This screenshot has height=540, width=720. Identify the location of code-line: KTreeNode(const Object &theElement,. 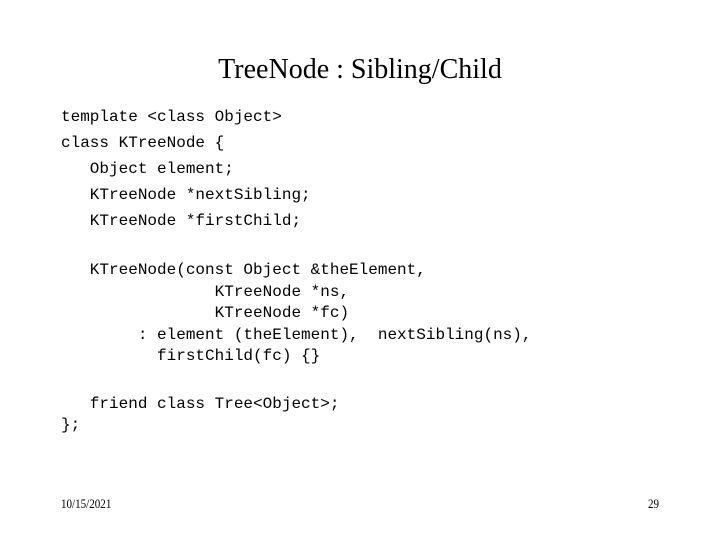
(243, 270).